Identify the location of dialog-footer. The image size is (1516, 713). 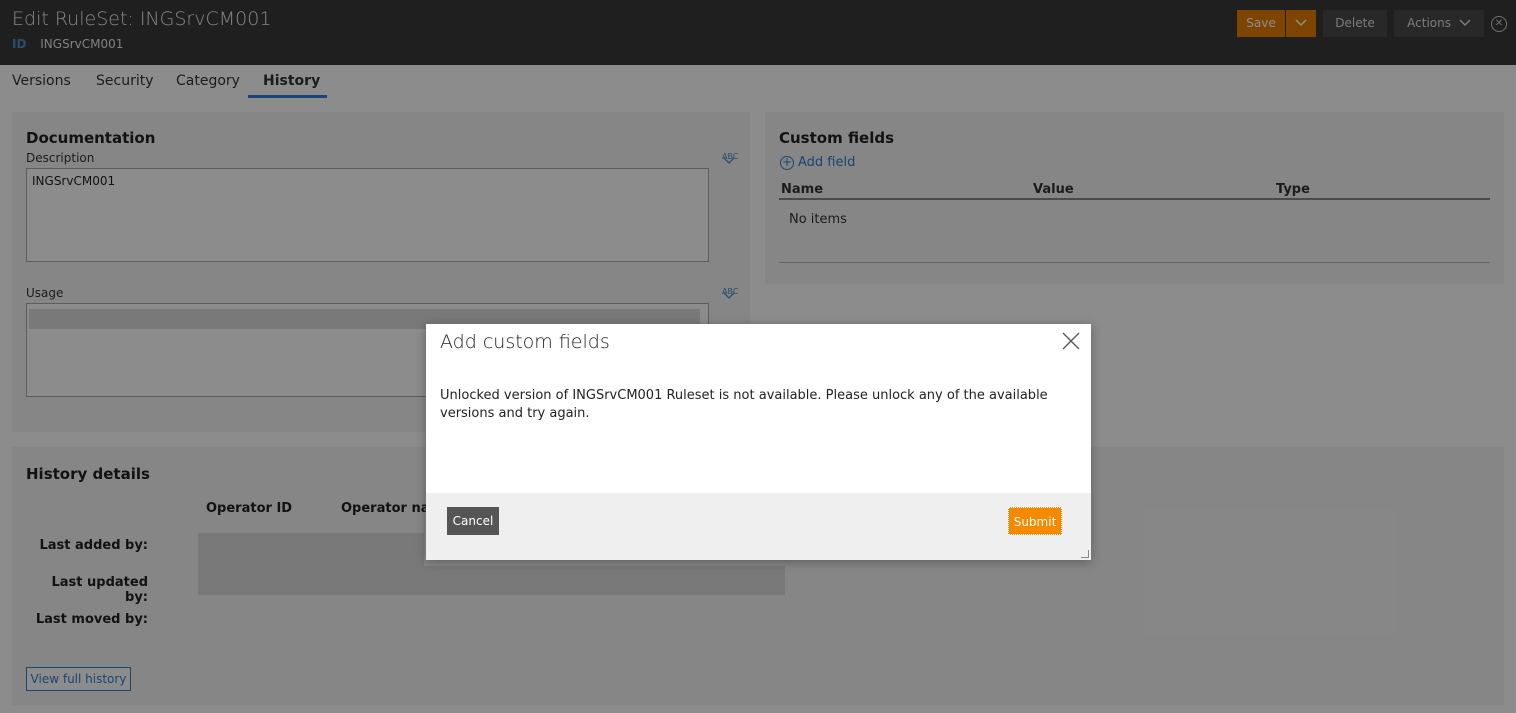
(758, 526).